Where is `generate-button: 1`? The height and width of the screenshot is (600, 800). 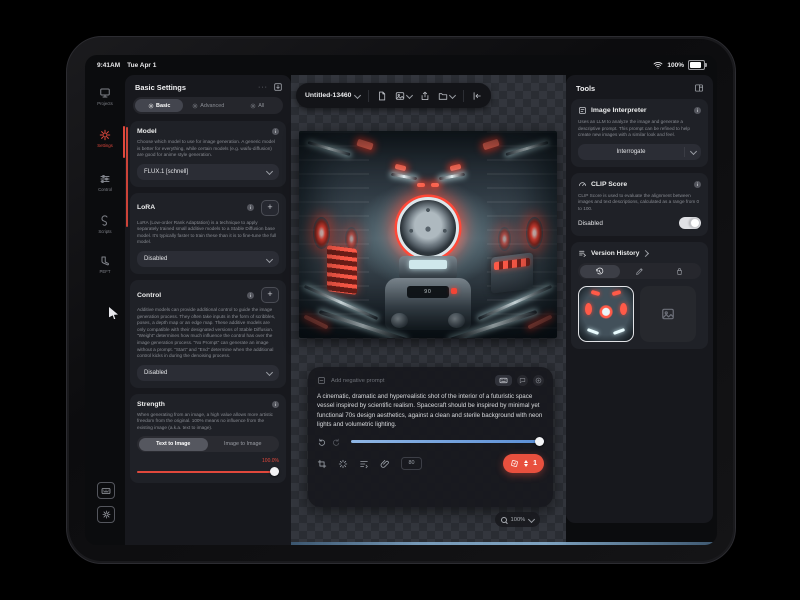 generate-button: 1 is located at coordinates (523, 464).